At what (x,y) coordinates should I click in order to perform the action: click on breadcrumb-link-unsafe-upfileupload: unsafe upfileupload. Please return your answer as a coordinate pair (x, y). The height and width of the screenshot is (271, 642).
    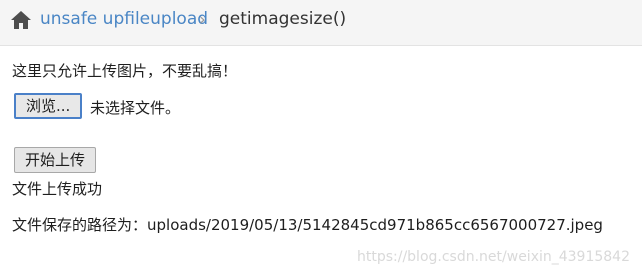
    Looking at the image, I should click on (124, 19).